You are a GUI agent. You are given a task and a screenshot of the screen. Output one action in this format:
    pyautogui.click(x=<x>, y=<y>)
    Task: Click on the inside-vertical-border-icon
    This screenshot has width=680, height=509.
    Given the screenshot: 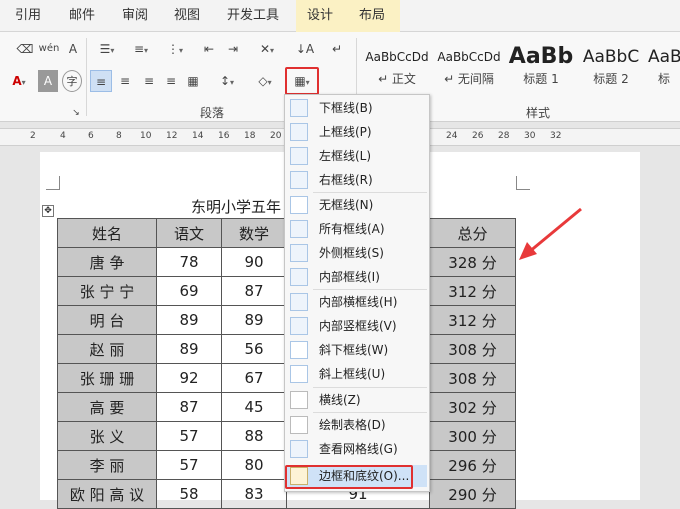 What is the action you would take?
    pyautogui.click(x=299, y=326)
    